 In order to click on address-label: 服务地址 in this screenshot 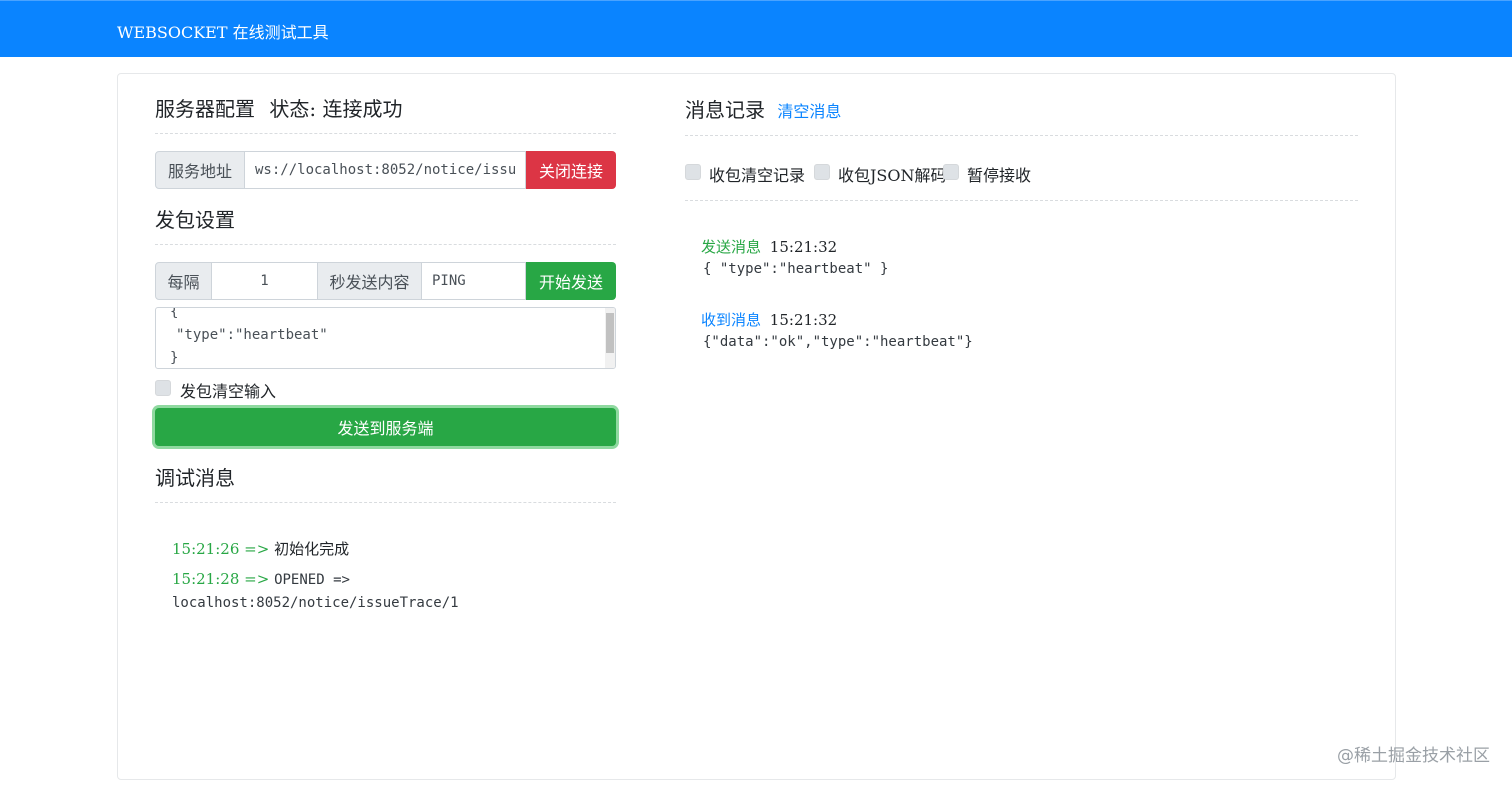, I will do `click(200, 170)`.